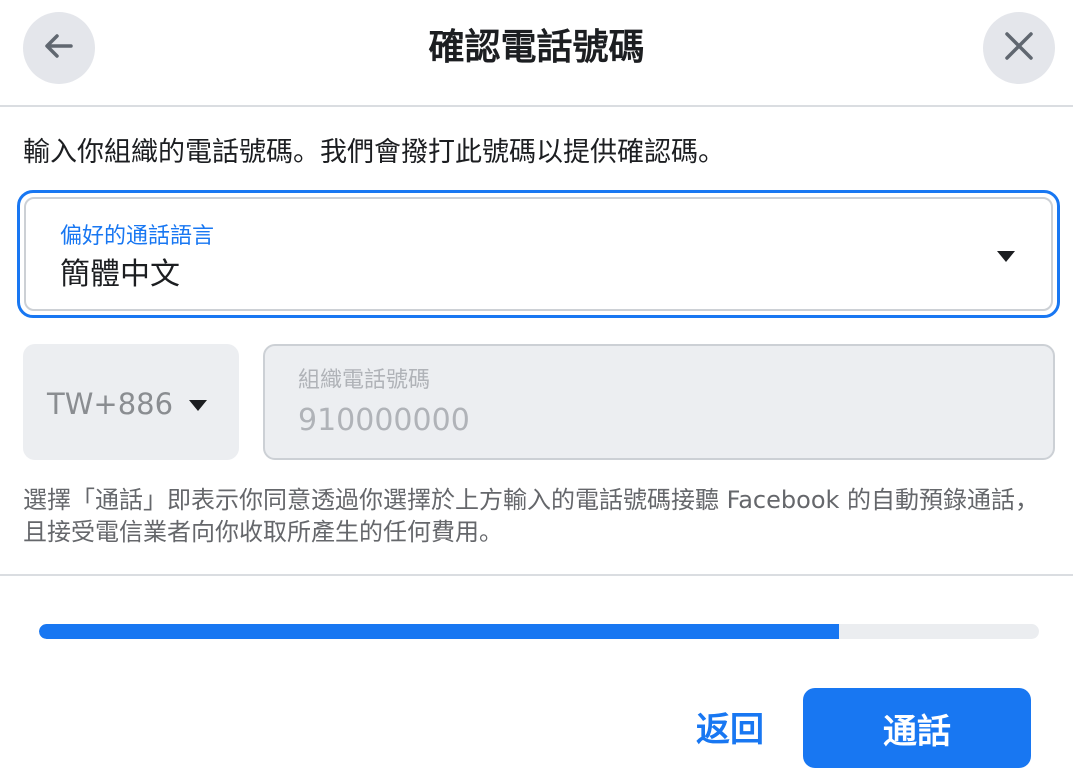 This screenshot has width=1073, height=773. I want to click on phone-number-label: 組織電話號碼, so click(364, 380).